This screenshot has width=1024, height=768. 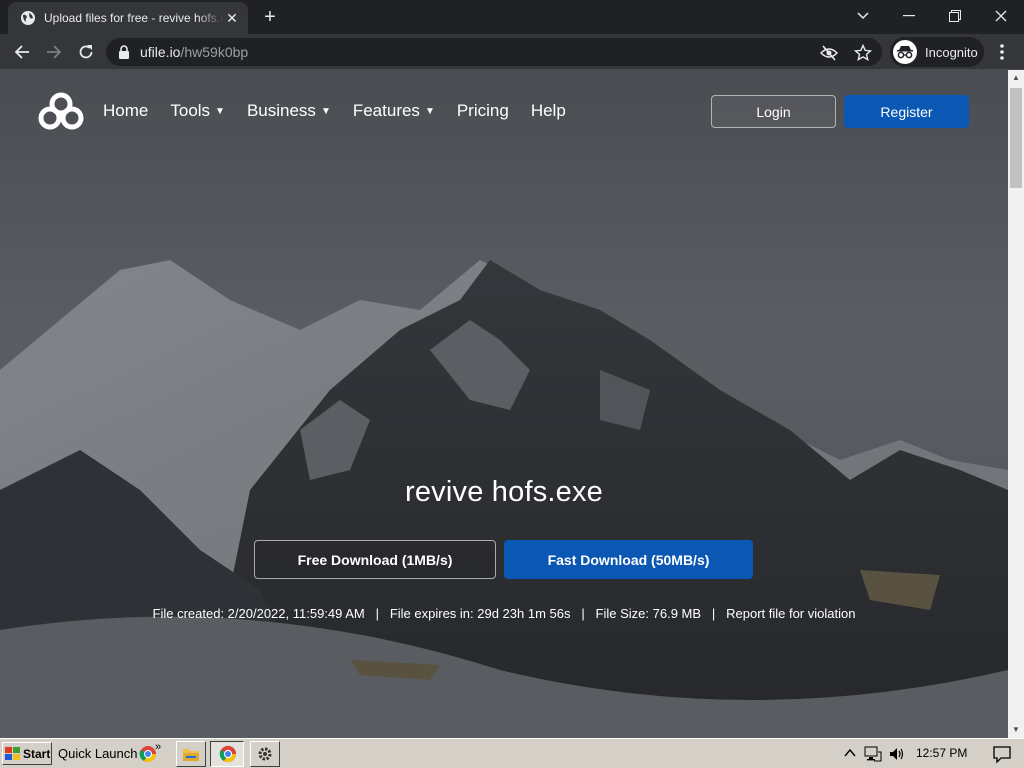 I want to click on reload-icon, so click(x=86, y=52).